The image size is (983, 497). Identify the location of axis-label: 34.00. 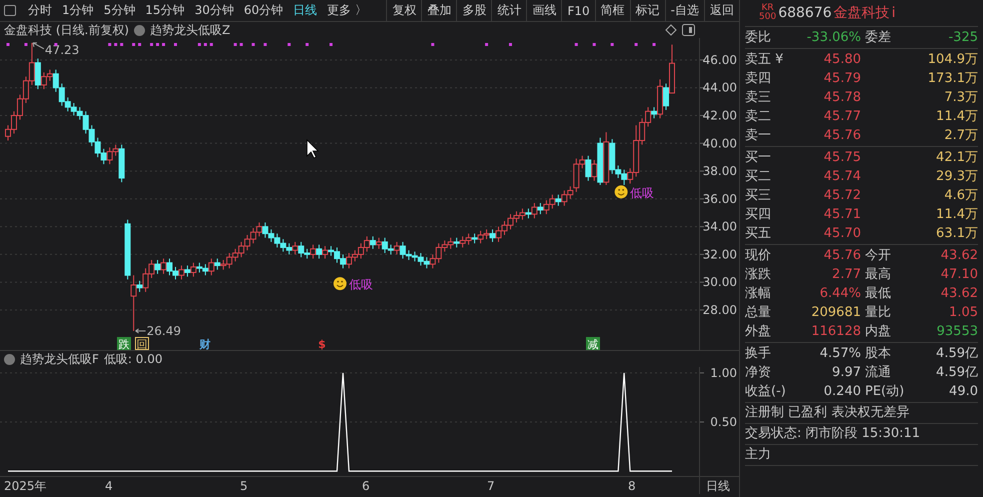
(719, 227).